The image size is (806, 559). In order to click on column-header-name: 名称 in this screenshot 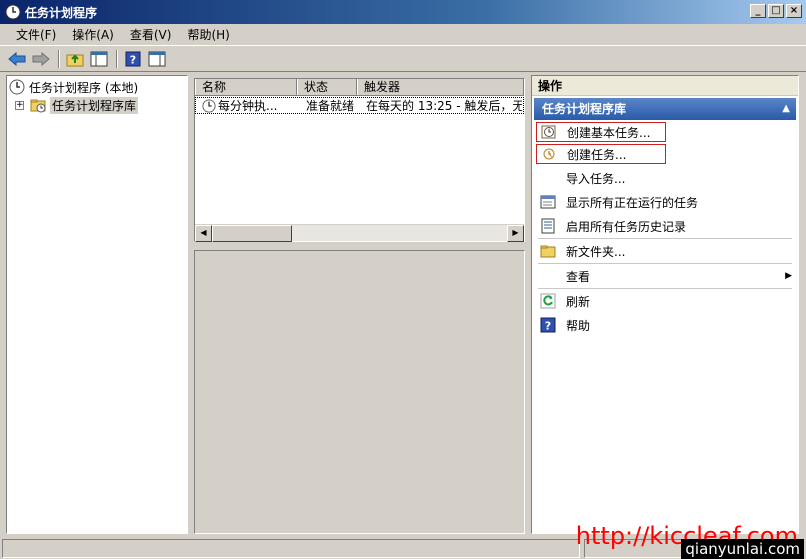, I will do `click(246, 87)`.